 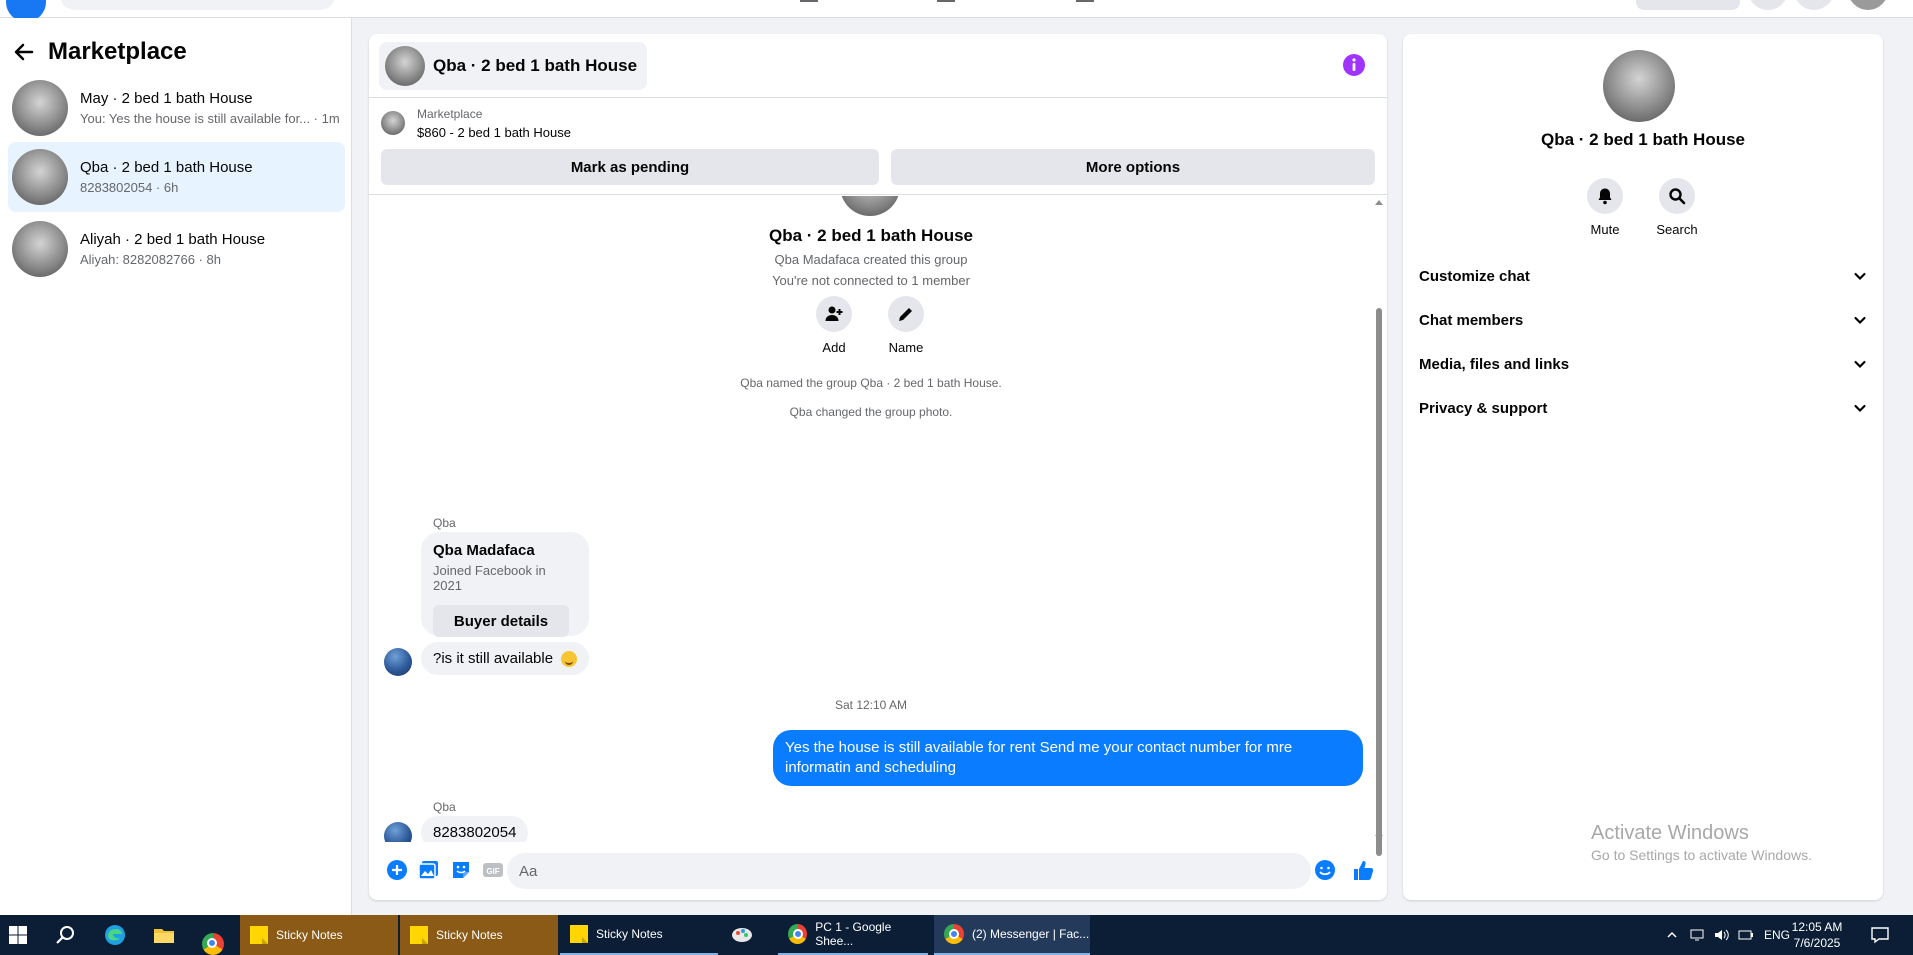 What do you see at coordinates (173, 239) in the screenshot?
I see `conversation-name: Aliyah · 2 bed 1 bath House` at bounding box center [173, 239].